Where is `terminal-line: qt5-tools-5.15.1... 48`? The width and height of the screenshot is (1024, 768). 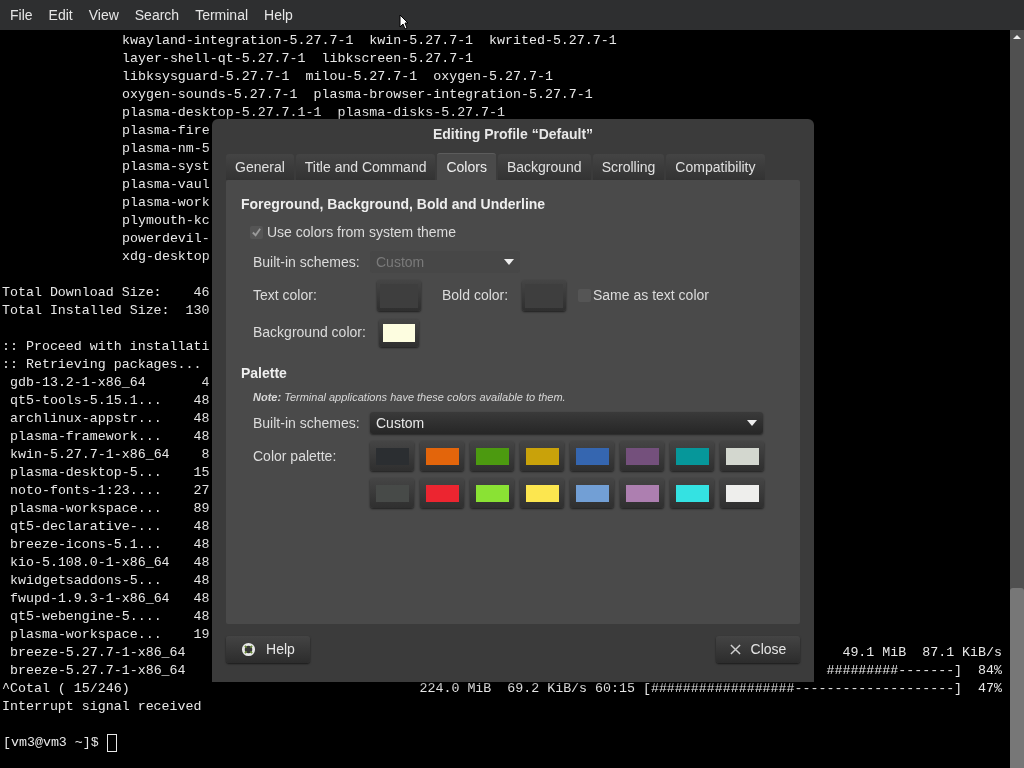 terminal-line: qt5-tools-5.15.1... 48 is located at coordinates (110, 401).